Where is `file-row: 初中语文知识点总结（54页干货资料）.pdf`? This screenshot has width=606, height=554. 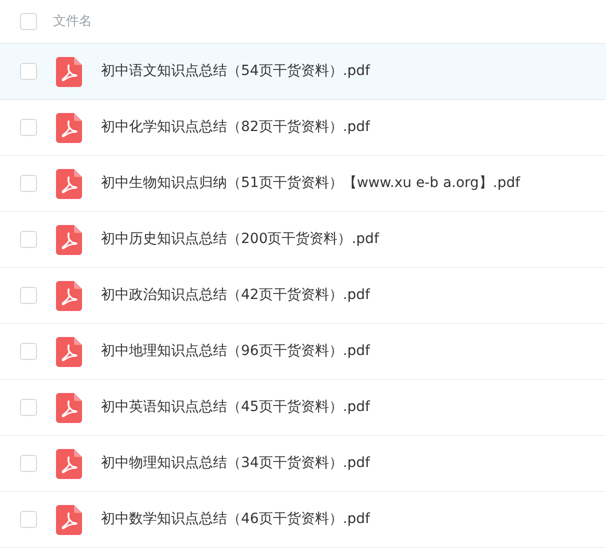 file-row: 初中语文知识点总结（54页干货资料）.pdf is located at coordinates (303, 72).